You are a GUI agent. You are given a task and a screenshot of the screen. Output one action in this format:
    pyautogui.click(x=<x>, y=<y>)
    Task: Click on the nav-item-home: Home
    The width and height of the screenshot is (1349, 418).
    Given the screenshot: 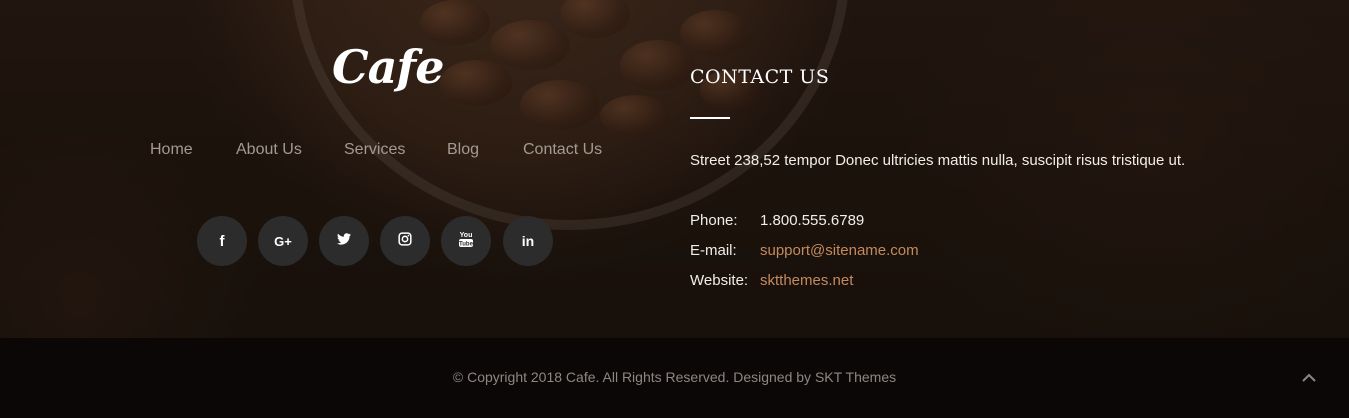 What is the action you would take?
    pyautogui.click(x=171, y=150)
    